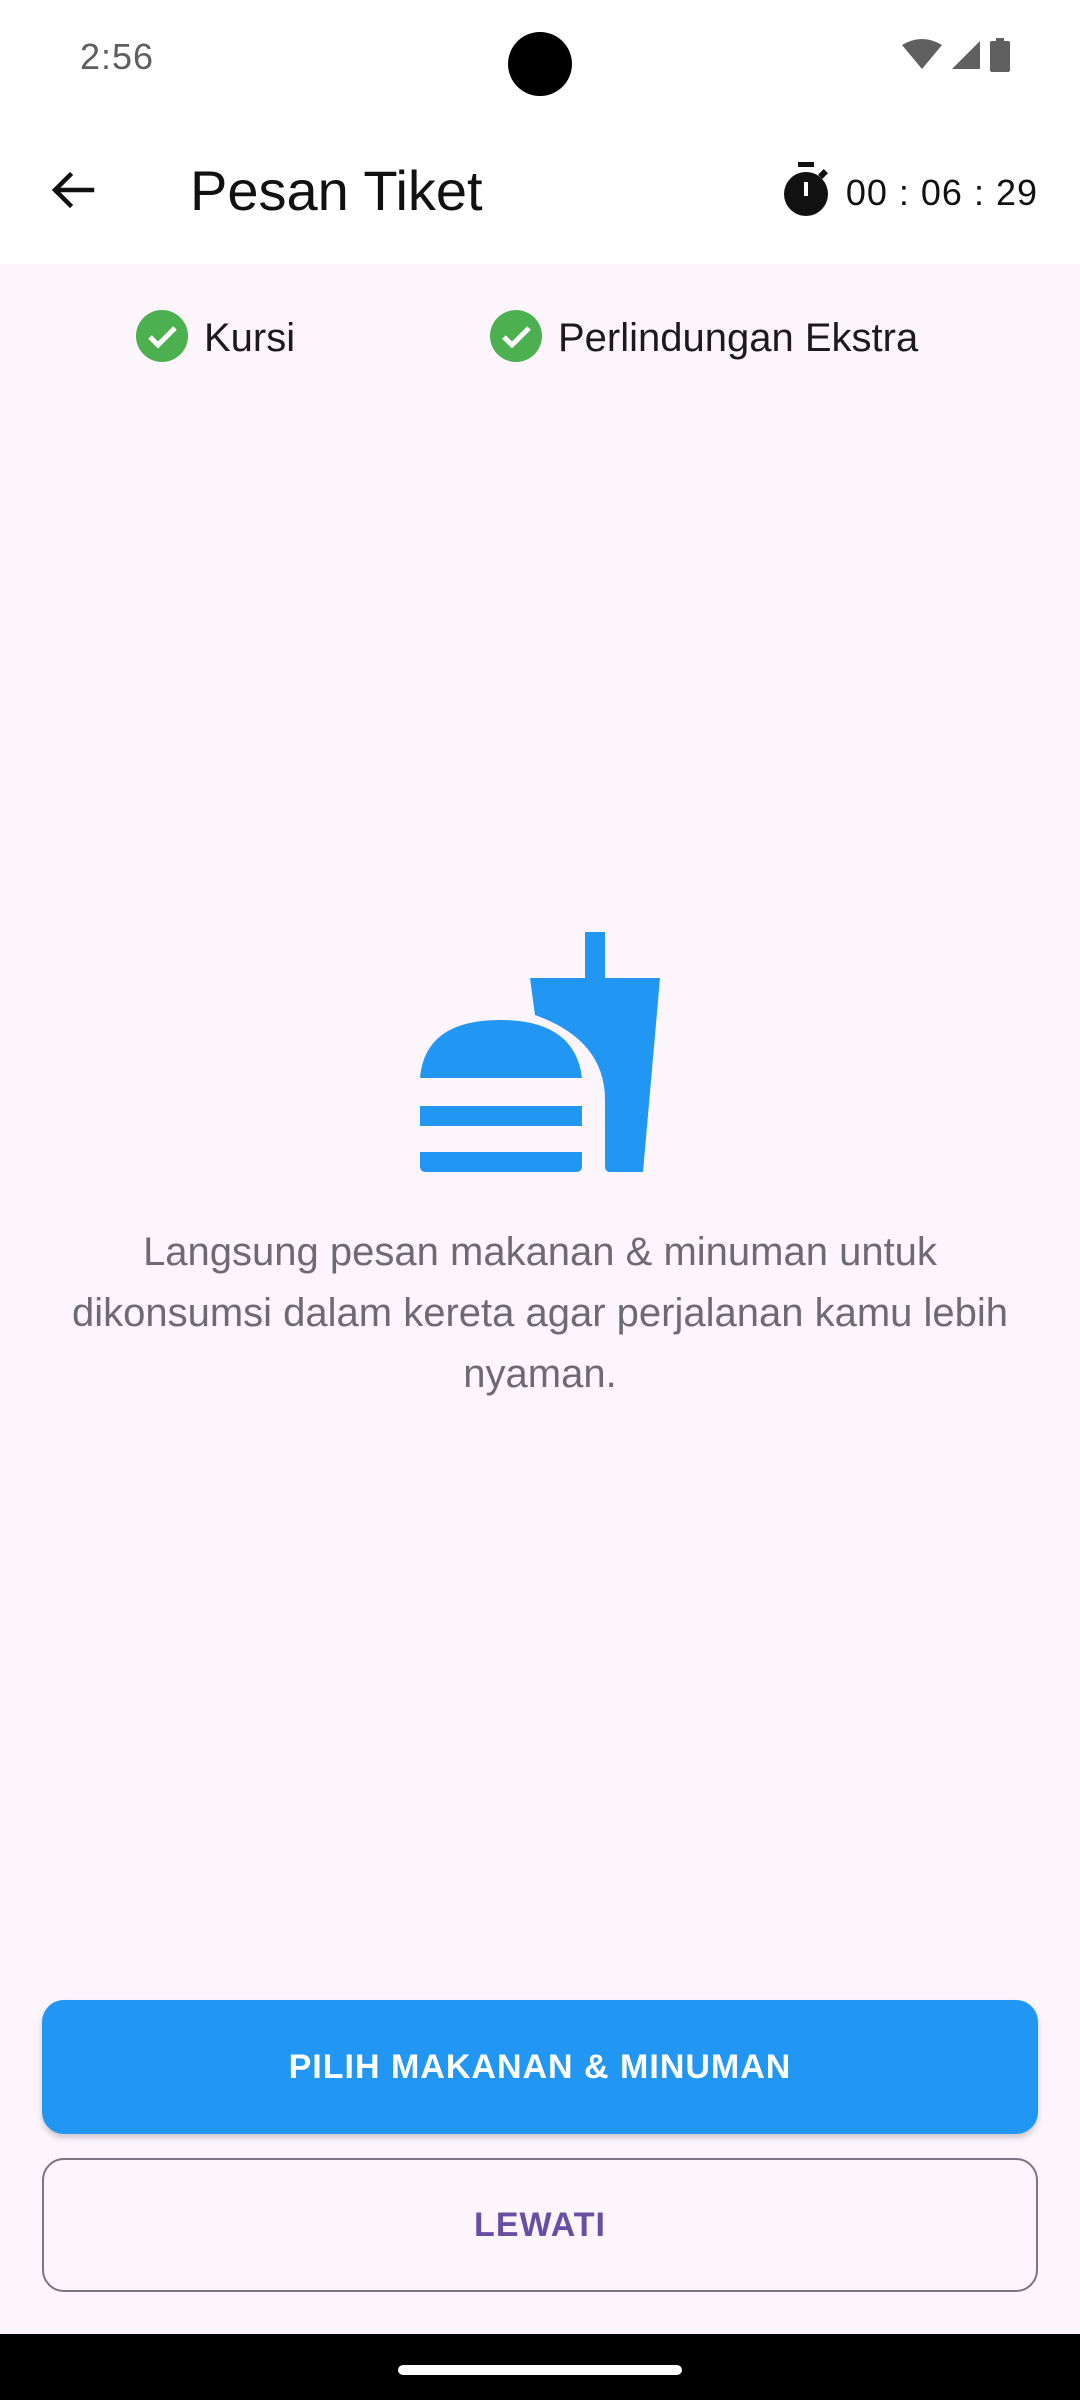  I want to click on skip-button: LEWATI, so click(540, 2225).